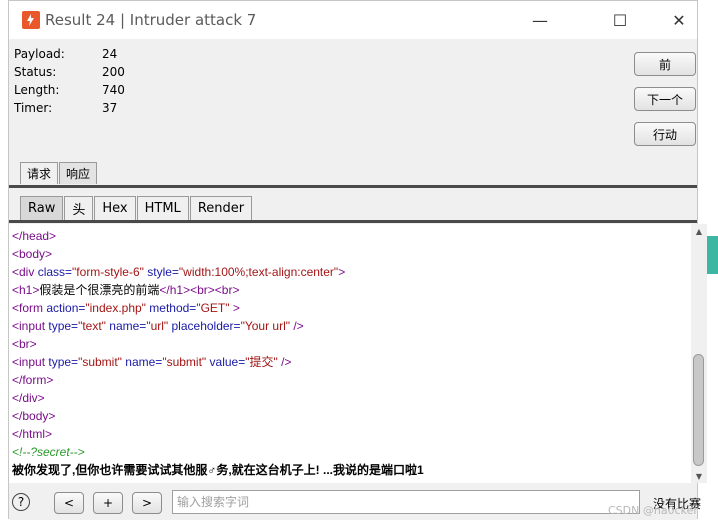 This screenshot has width=718, height=527. I want to click on action-button: 行动, so click(665, 134).